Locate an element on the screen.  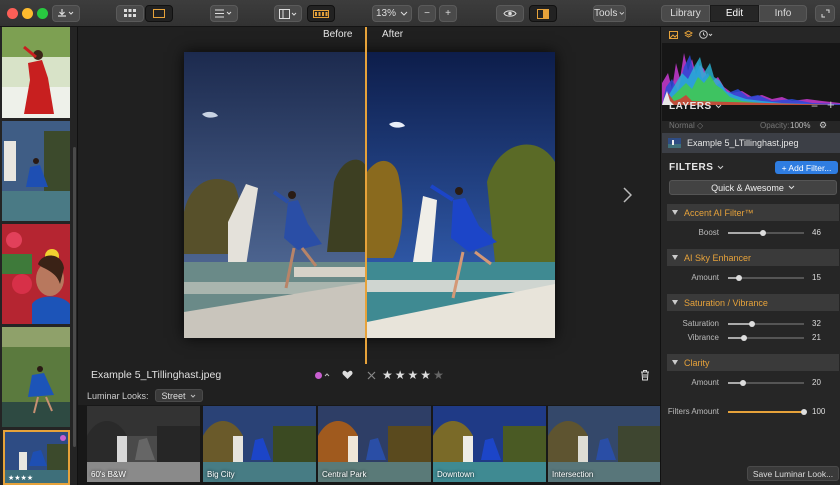
image-filename: Example 5_LTillinghast.jpeg is located at coordinates (156, 375).